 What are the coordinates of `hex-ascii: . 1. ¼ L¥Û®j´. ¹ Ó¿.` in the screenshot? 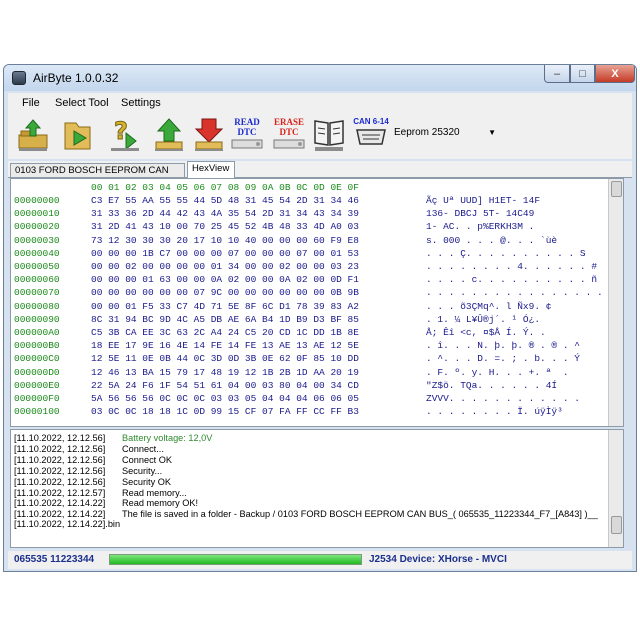 It's located at (483, 319).